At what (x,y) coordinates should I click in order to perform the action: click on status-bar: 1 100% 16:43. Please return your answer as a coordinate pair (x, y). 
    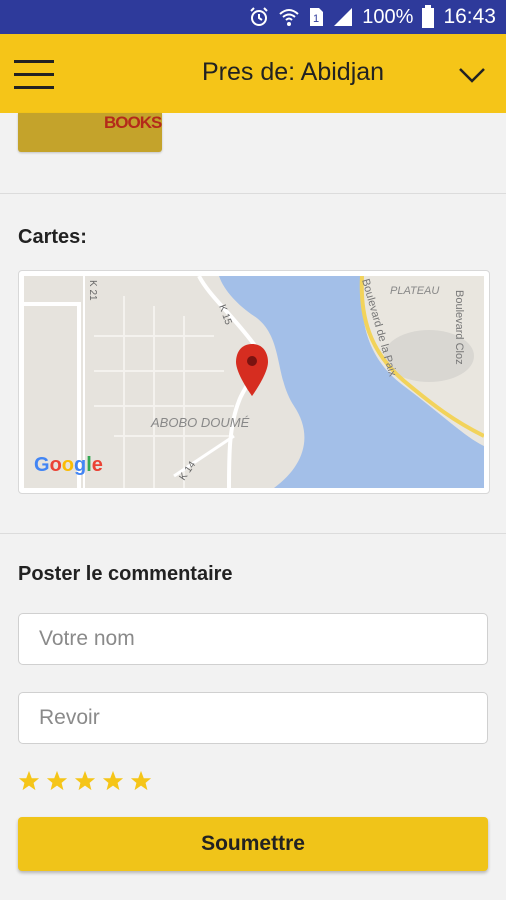
    Looking at the image, I should click on (253, 17).